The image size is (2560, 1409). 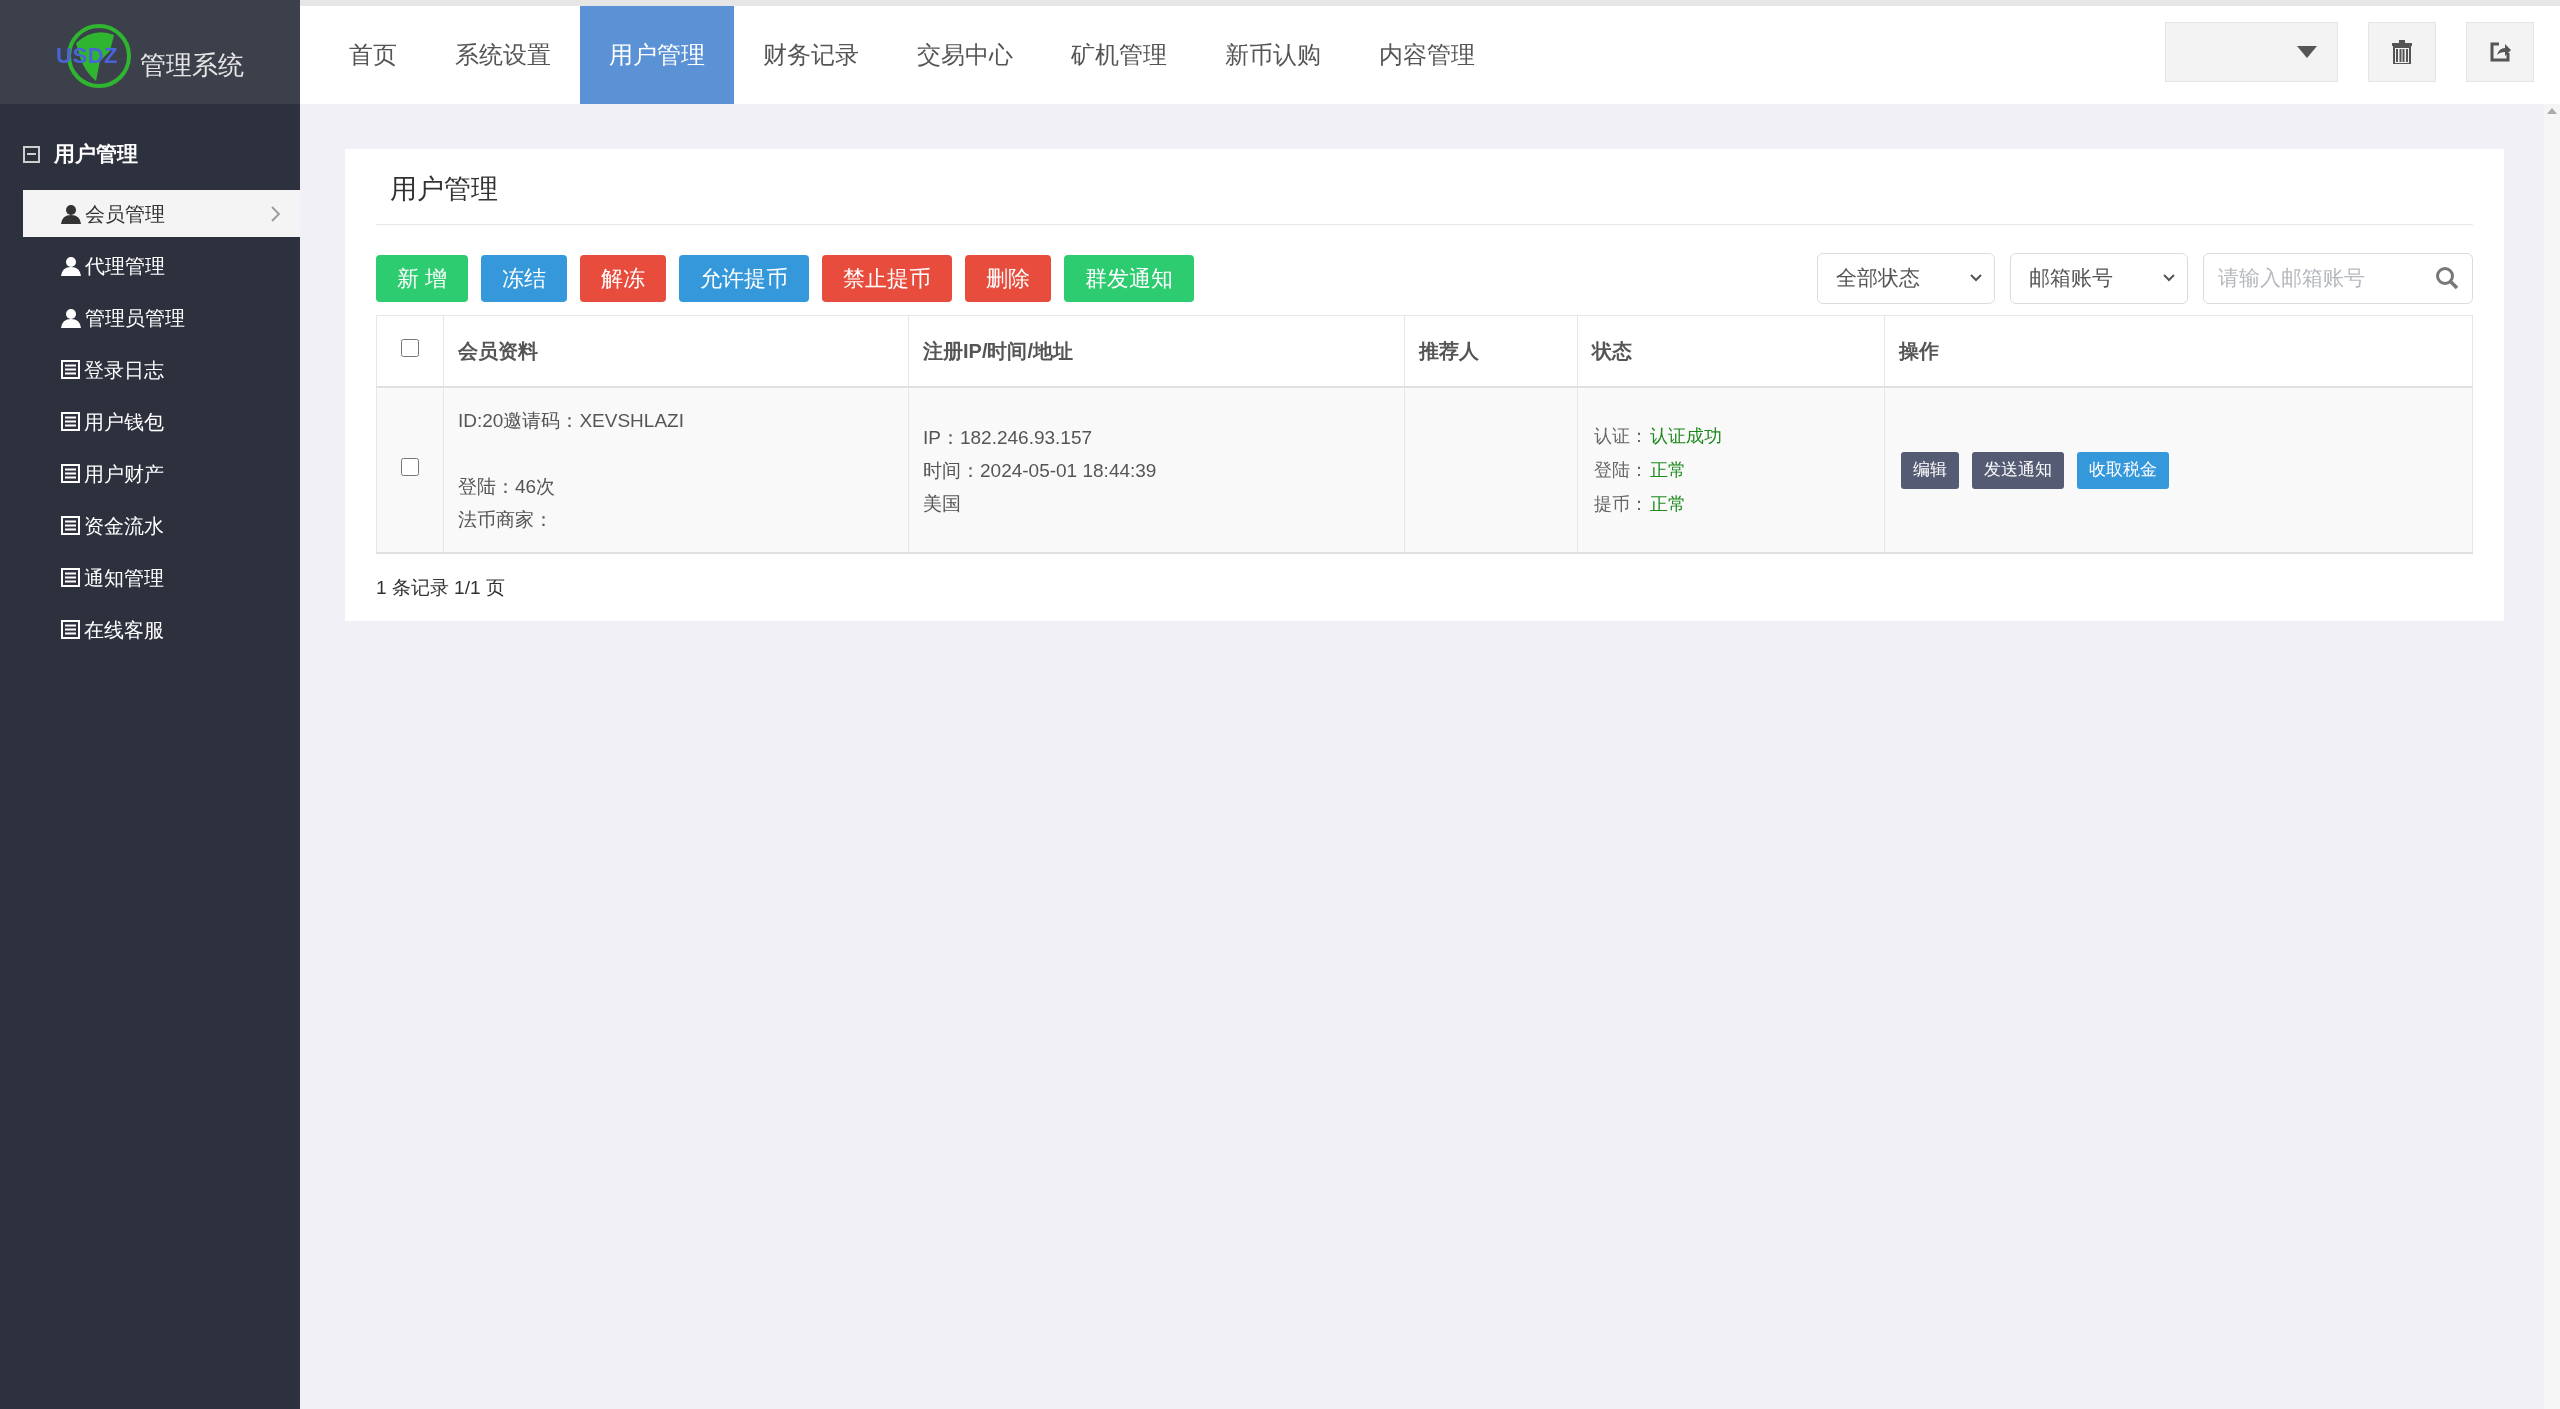 What do you see at coordinates (571, 421) in the screenshot?
I see `member-info-line: ID:20邀请码：XEVSHLAZI` at bounding box center [571, 421].